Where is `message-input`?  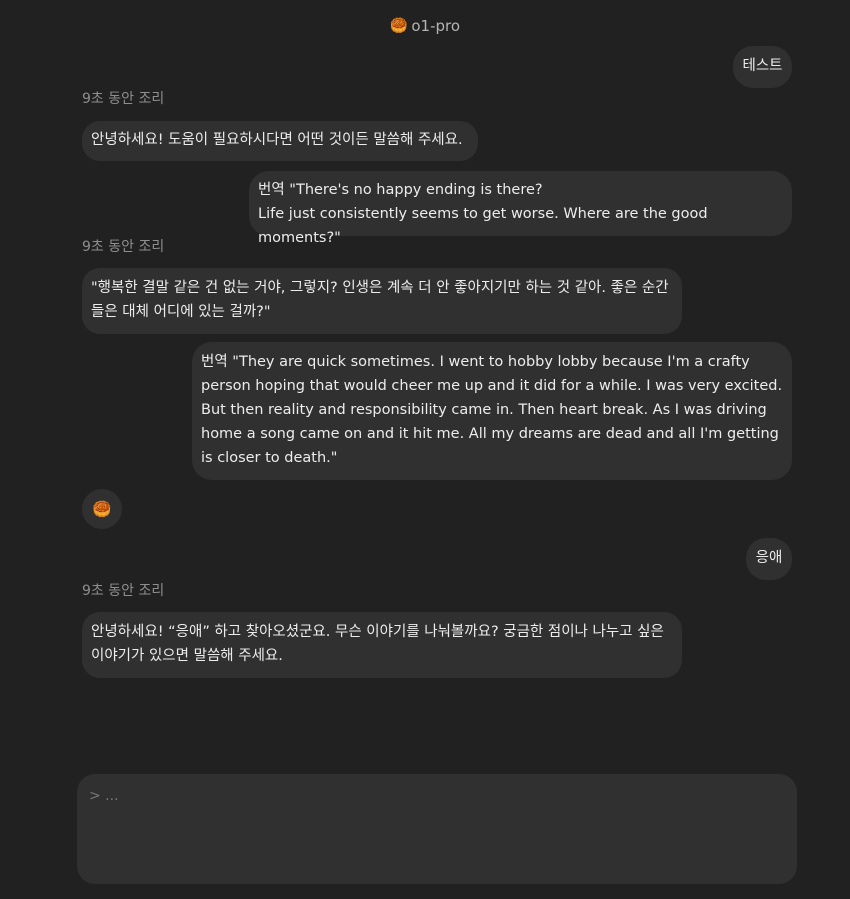
message-input is located at coordinates (437, 829).